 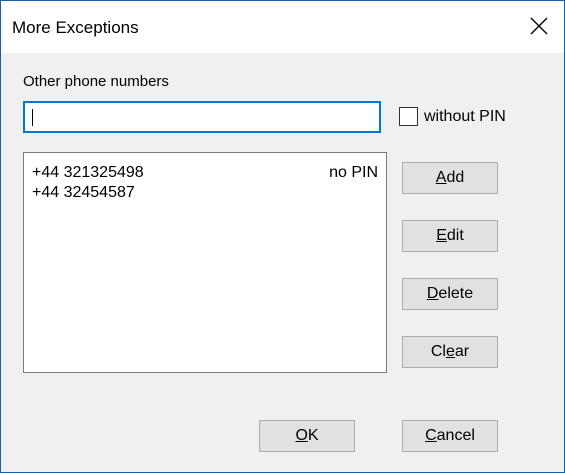 I want to click on cancel-button: Cancel, so click(x=450, y=436).